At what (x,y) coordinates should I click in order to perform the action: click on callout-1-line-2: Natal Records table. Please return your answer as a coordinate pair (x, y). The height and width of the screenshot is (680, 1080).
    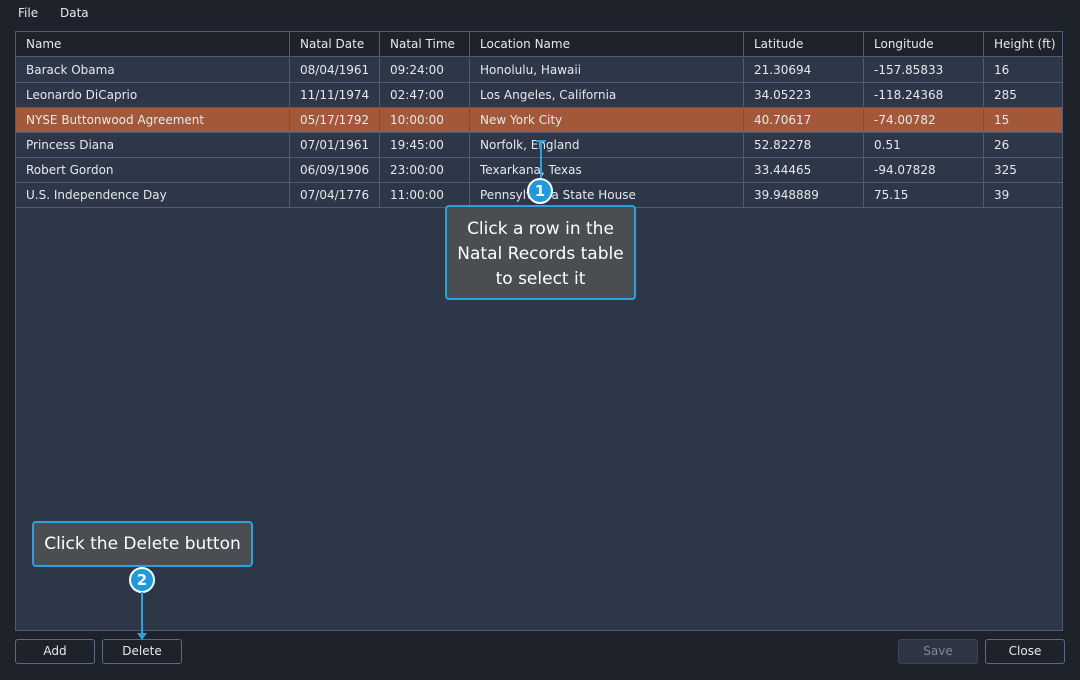
    Looking at the image, I should click on (540, 254).